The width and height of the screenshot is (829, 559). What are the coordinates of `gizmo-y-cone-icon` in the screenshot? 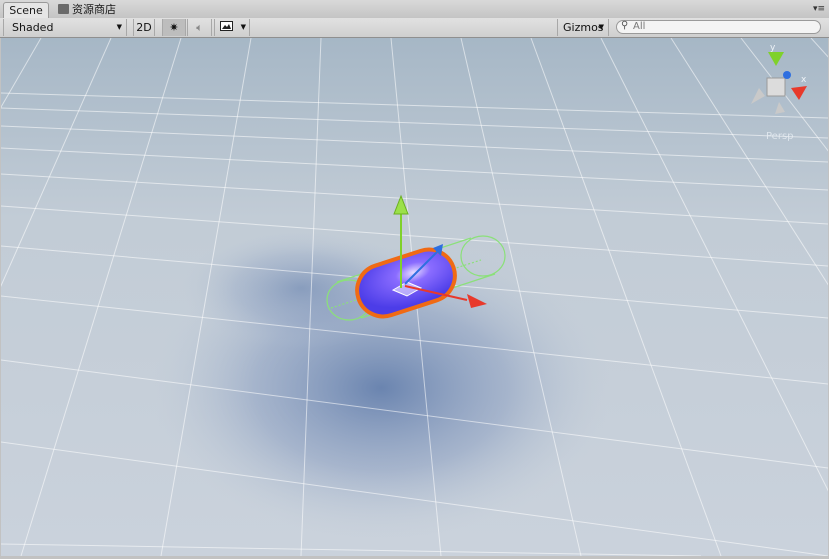 It's located at (776, 59).